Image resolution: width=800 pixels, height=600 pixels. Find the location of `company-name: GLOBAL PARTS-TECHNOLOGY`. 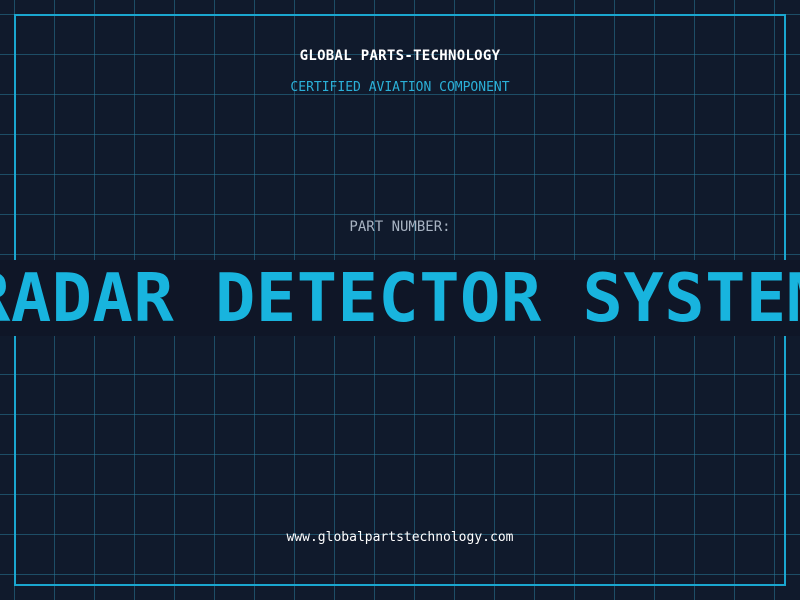

company-name: GLOBAL PARTS-TECHNOLOGY is located at coordinates (400, 56).